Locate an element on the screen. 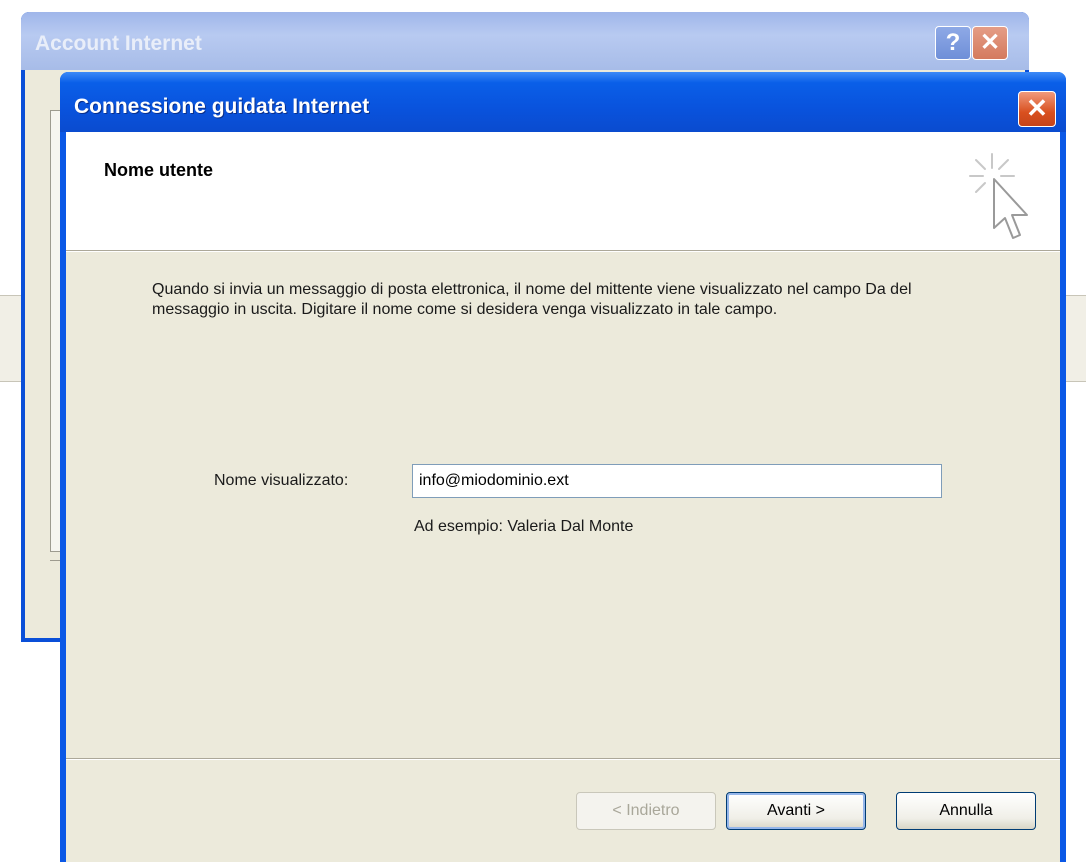 Image resolution: width=1086 pixels, height=862 pixels. cancel-button: Annulla is located at coordinates (966, 811).